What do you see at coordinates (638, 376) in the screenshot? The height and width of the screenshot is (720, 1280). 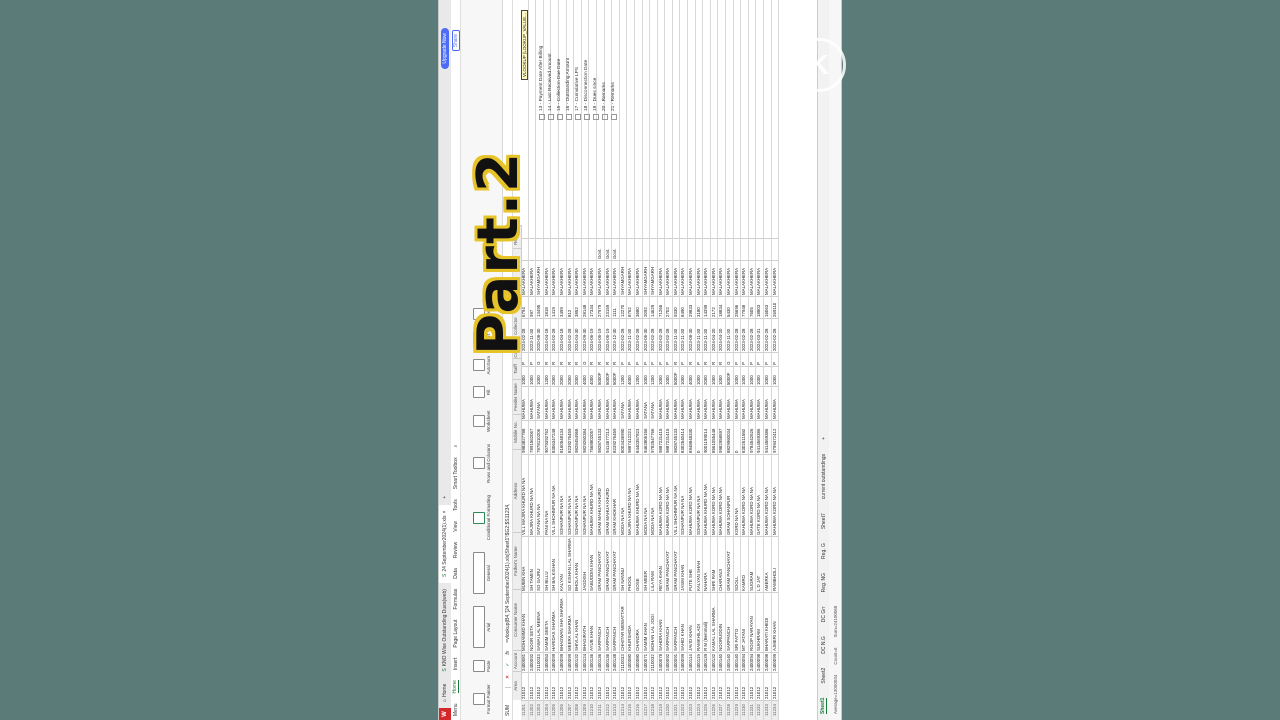 I see `table-cell: 1200` at bounding box center [638, 376].